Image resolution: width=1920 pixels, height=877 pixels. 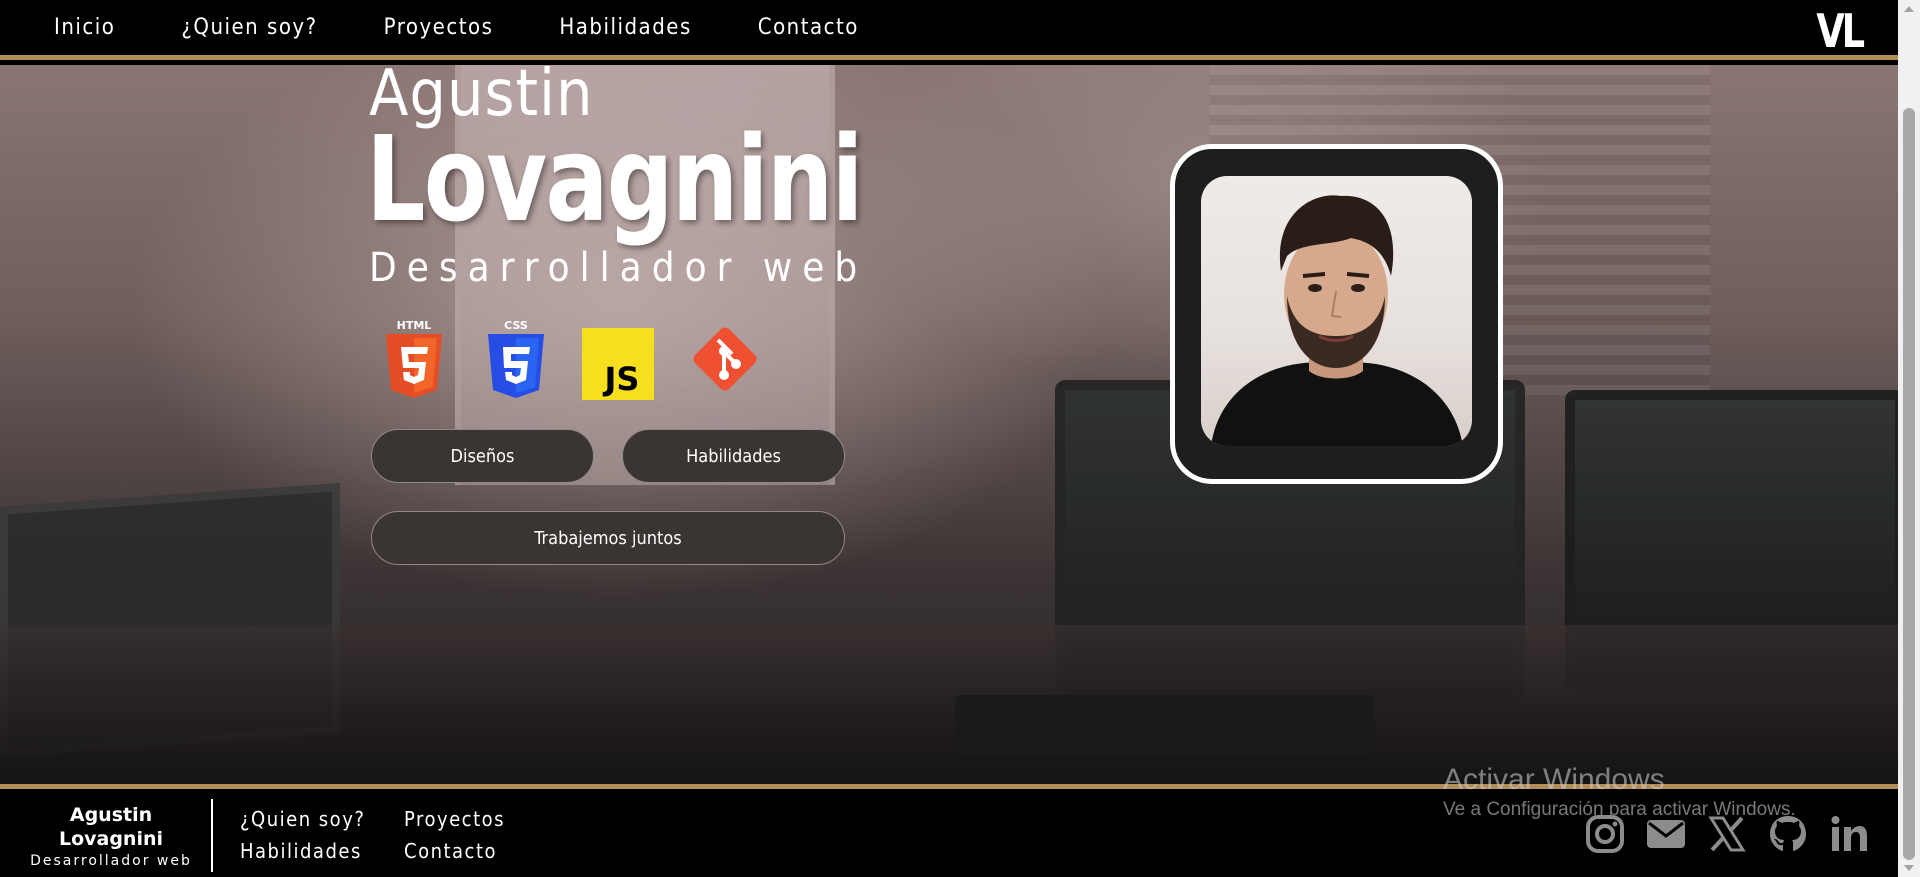 What do you see at coordinates (1840, 31) in the screenshot?
I see `logo: VL` at bounding box center [1840, 31].